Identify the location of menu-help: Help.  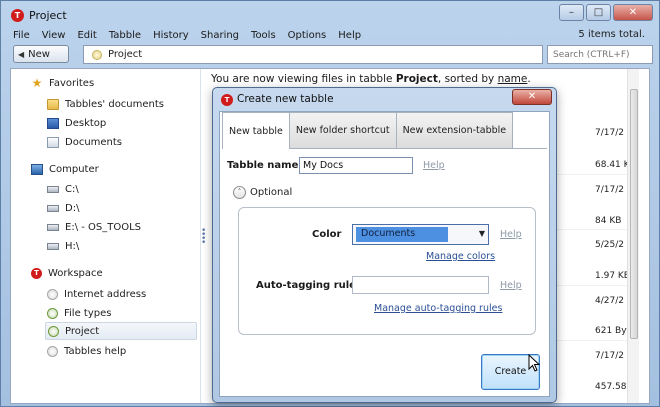
(349, 35).